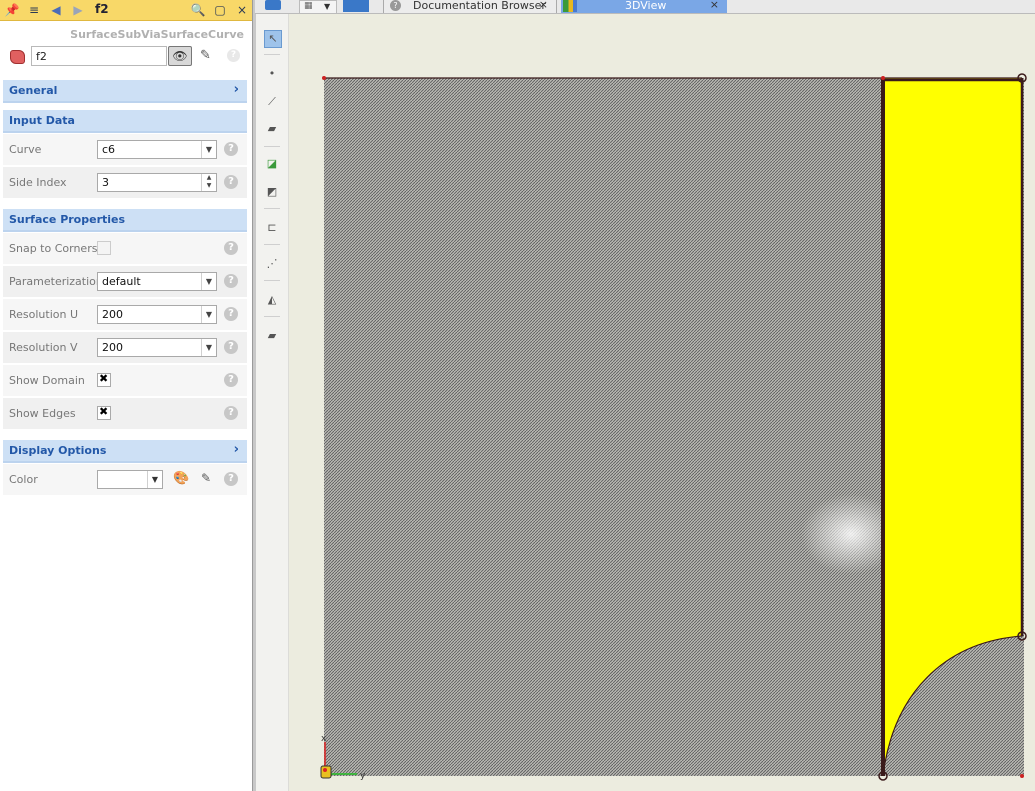  Describe the element at coordinates (157, 149) in the screenshot. I see `curve-dropdown: c6 ▼` at that location.